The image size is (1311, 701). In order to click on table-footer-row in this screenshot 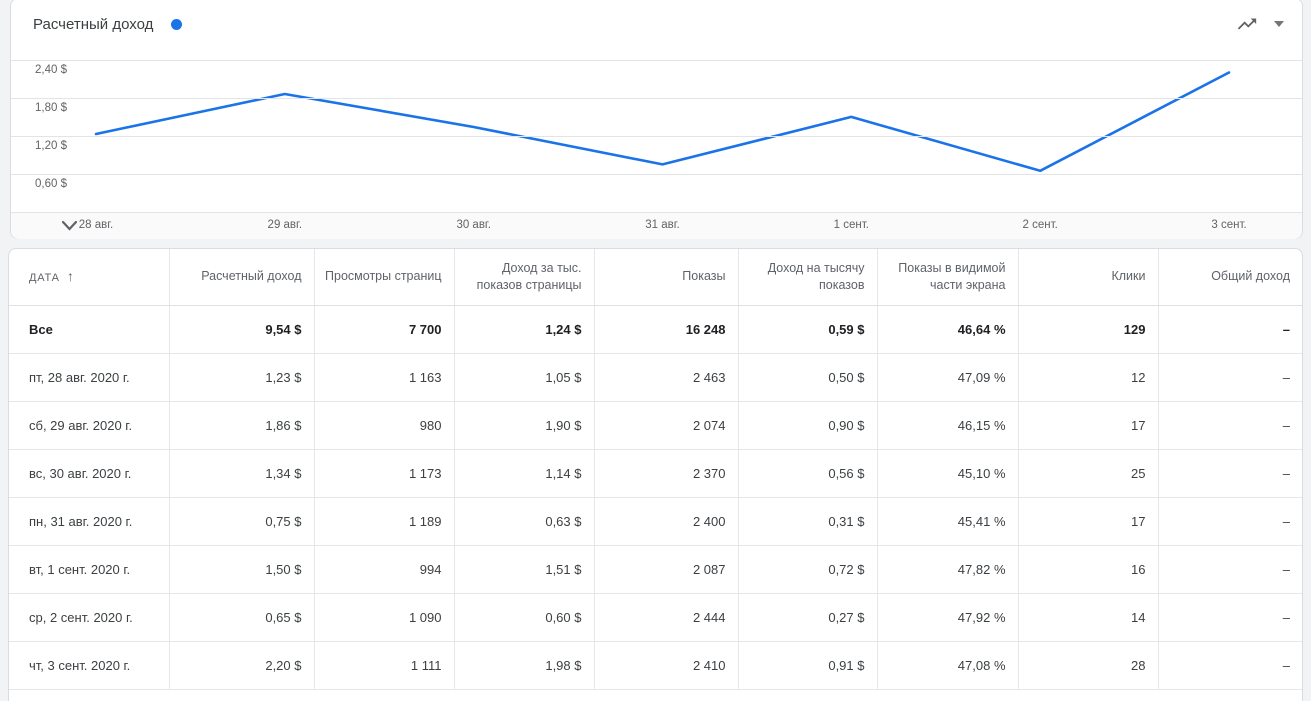, I will do `click(655, 695)`.